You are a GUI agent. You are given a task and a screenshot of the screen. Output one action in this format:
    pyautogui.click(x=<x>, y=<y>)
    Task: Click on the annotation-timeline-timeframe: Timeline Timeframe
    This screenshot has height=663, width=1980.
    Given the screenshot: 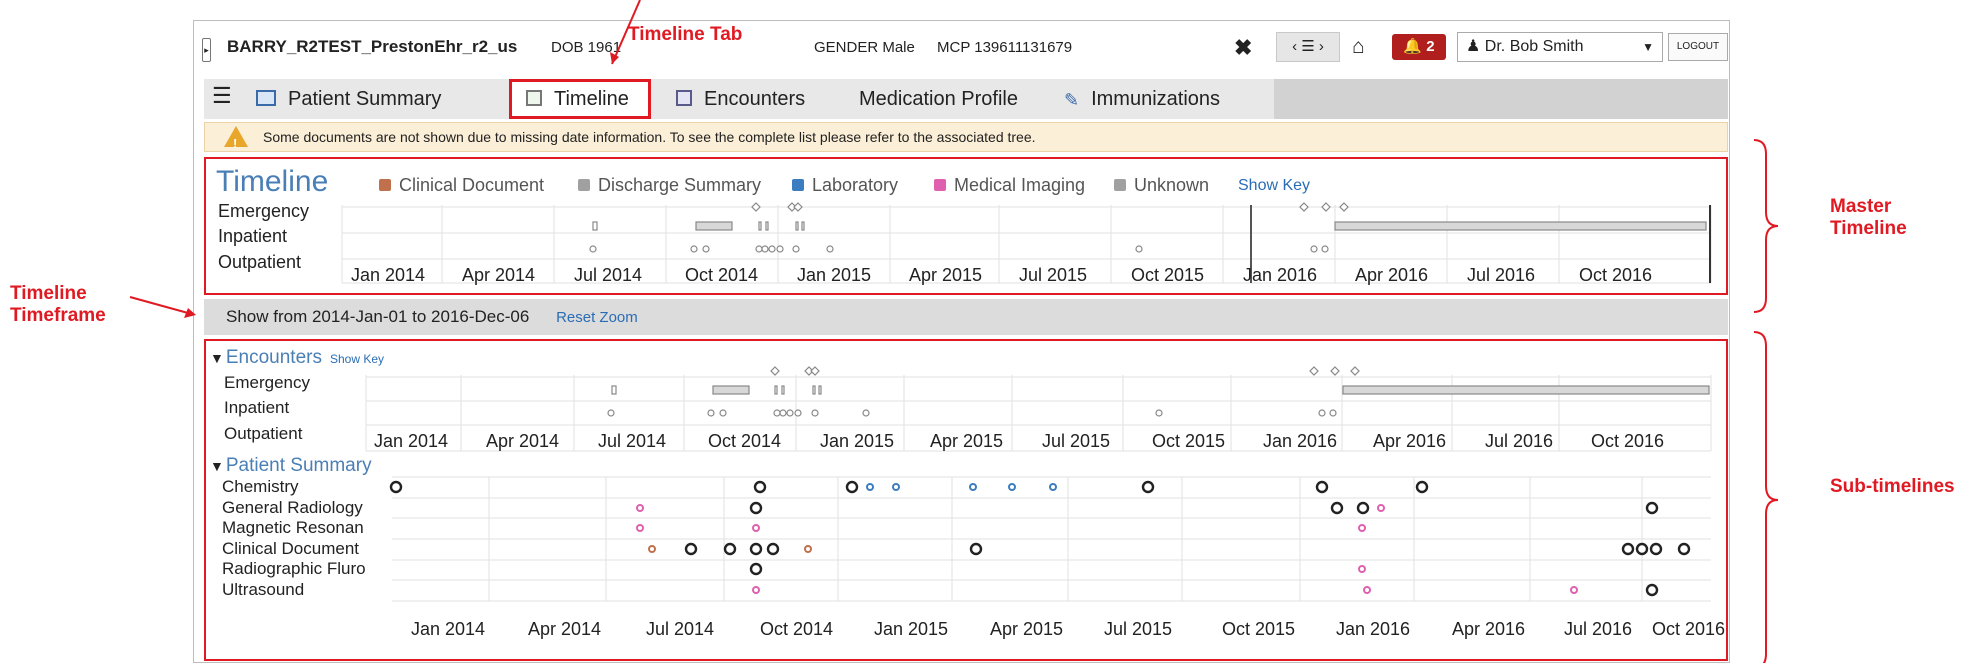 What is the action you would take?
    pyautogui.click(x=58, y=304)
    